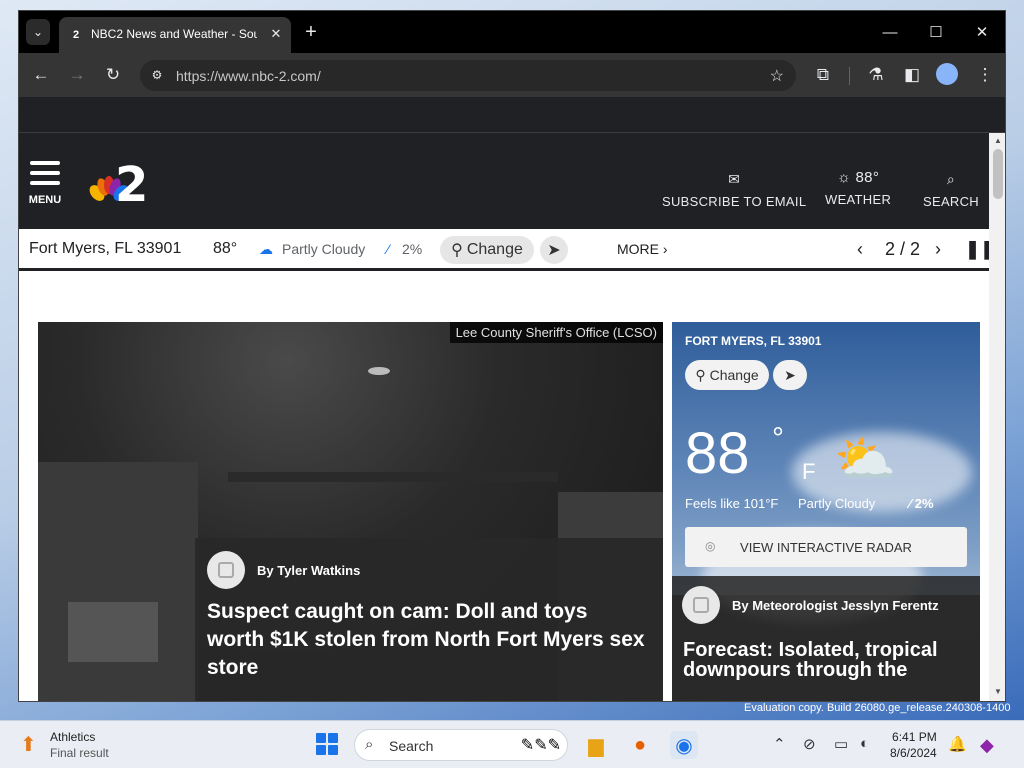 The height and width of the screenshot is (768, 1024). I want to click on start-button, so click(327, 744).